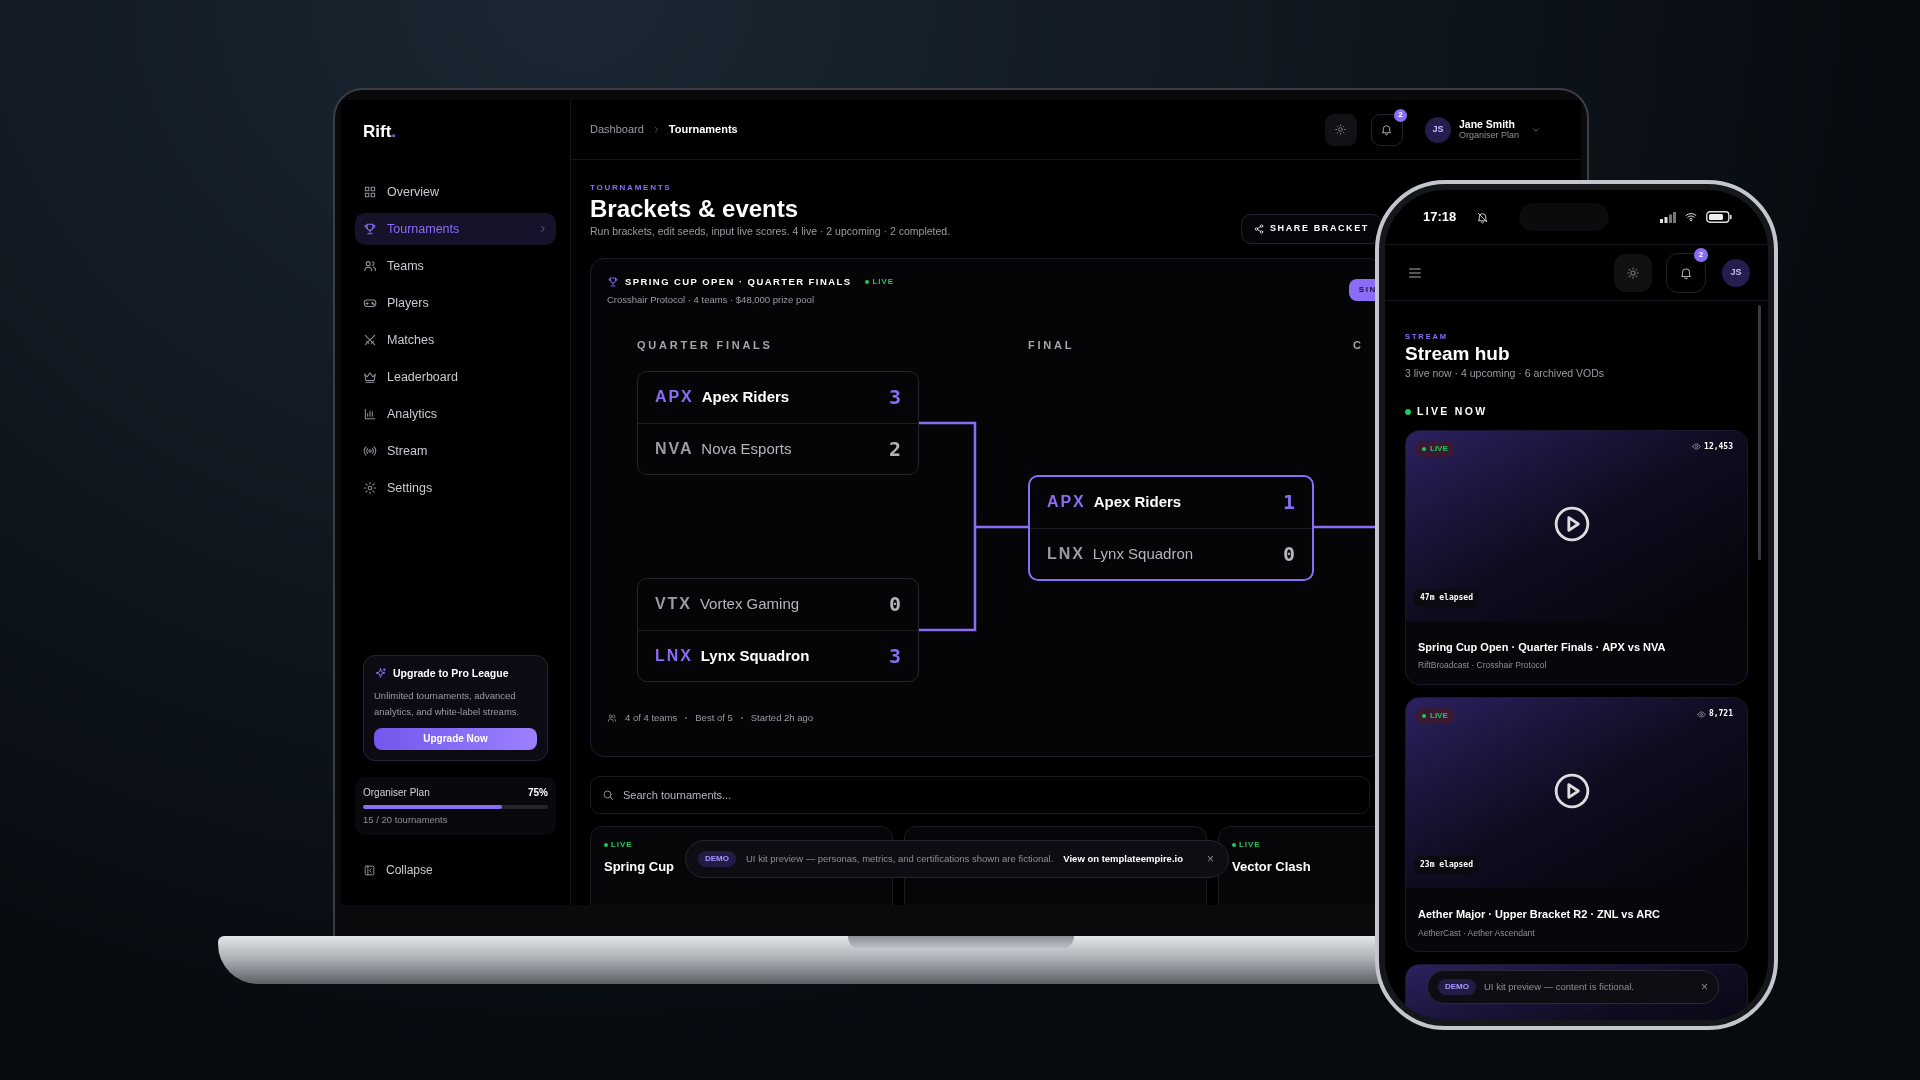  Describe the element at coordinates (455, 303) in the screenshot. I see `nav-item: Players` at that location.